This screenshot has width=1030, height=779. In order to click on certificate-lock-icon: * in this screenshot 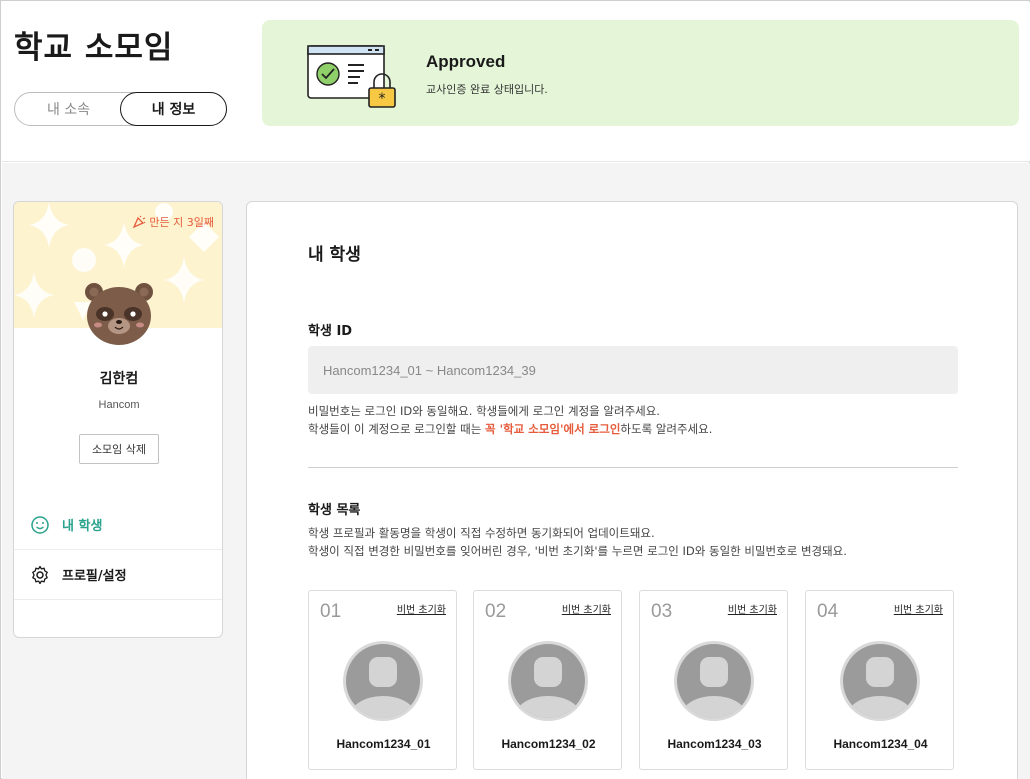, I will do `click(351, 76)`.